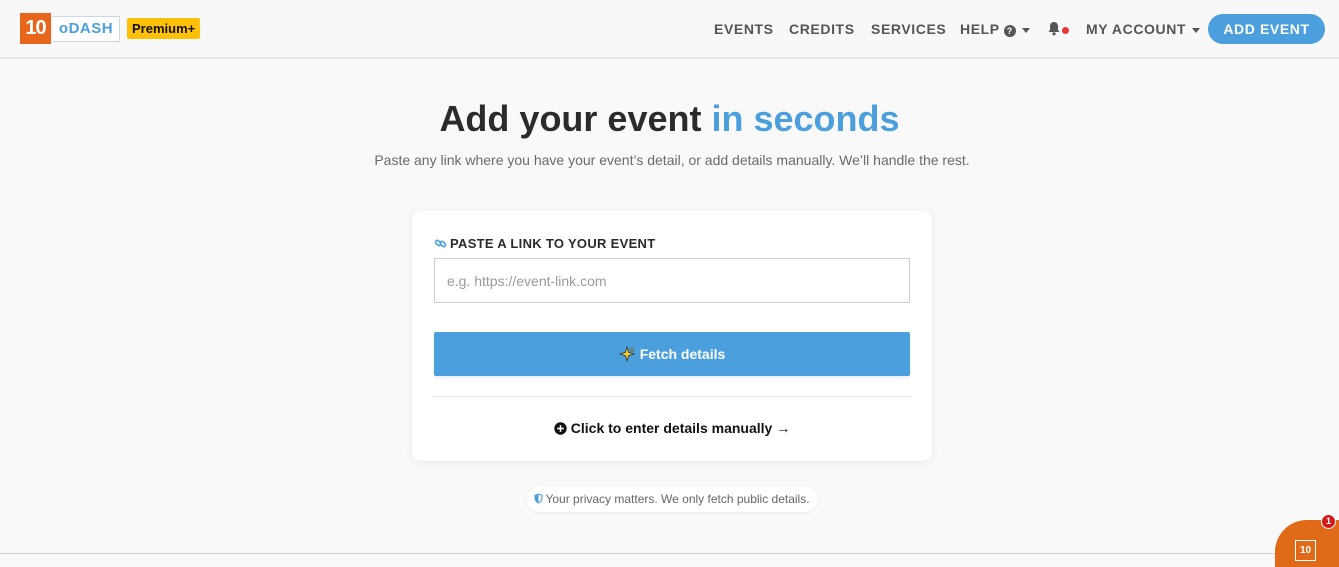 This screenshot has width=1339, height=567. I want to click on logo-number: 10, so click(35, 28).